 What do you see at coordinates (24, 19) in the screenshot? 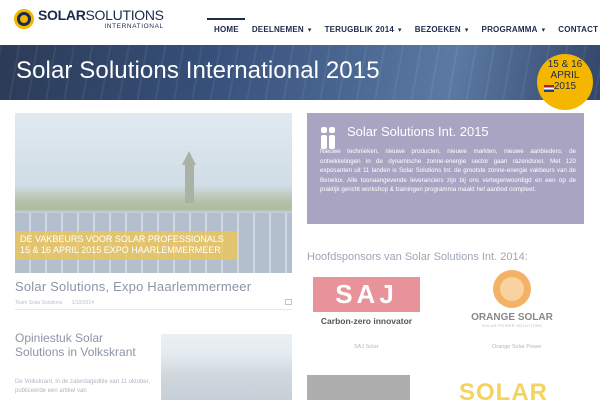
I see `sun-logo-icon` at bounding box center [24, 19].